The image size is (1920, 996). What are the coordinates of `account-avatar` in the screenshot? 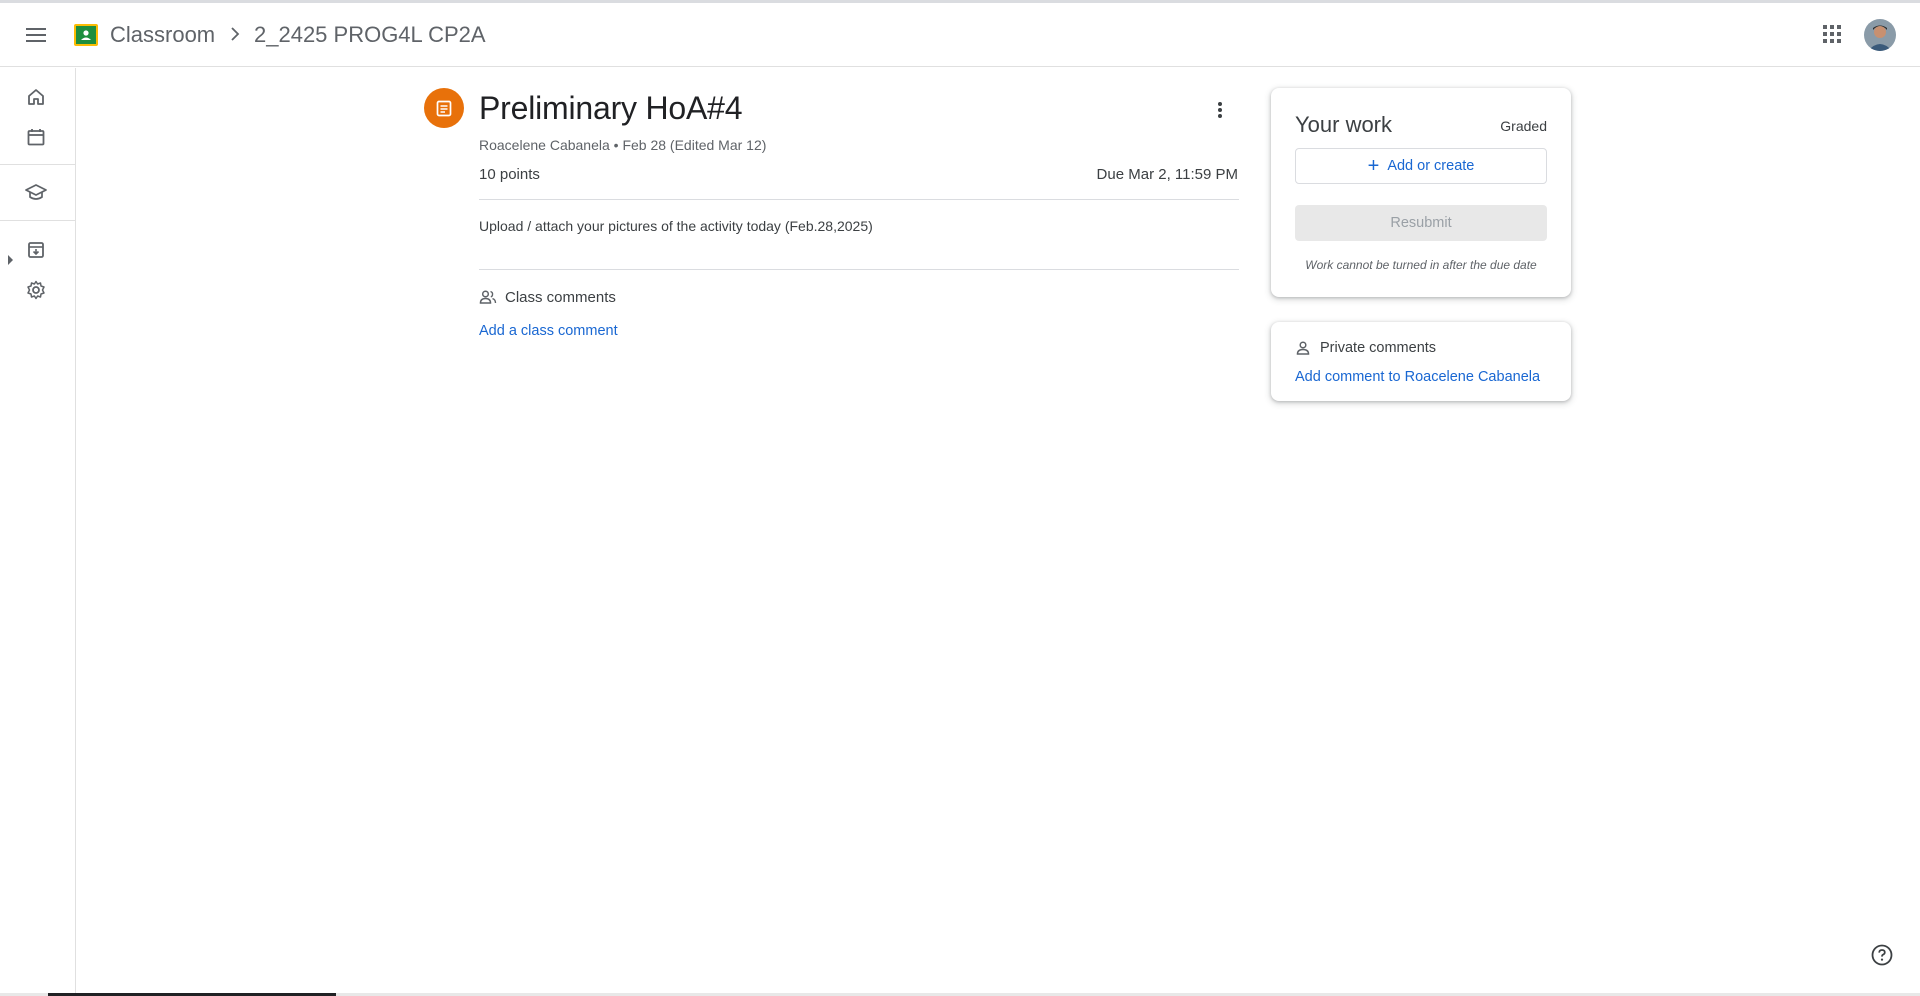 It's located at (1880, 35).